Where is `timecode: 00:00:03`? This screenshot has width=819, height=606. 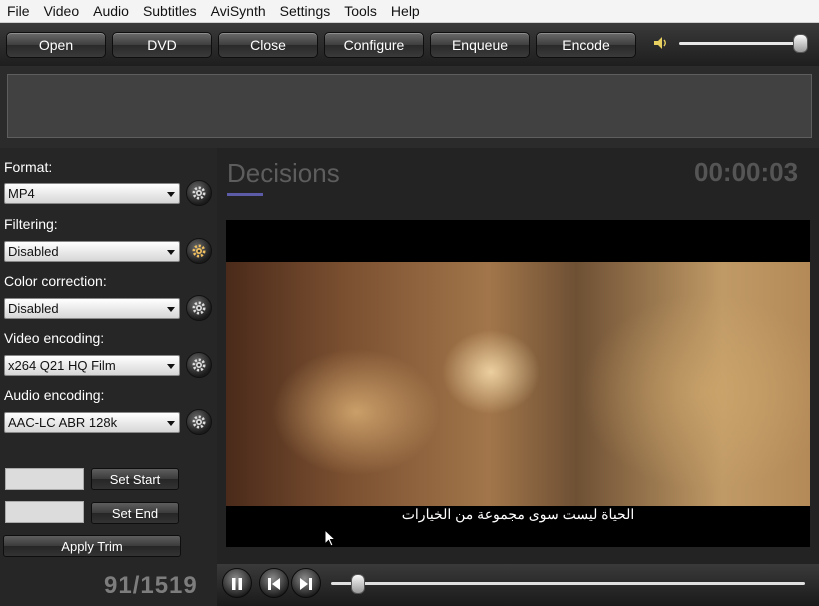 timecode: 00:00:03 is located at coordinates (746, 172).